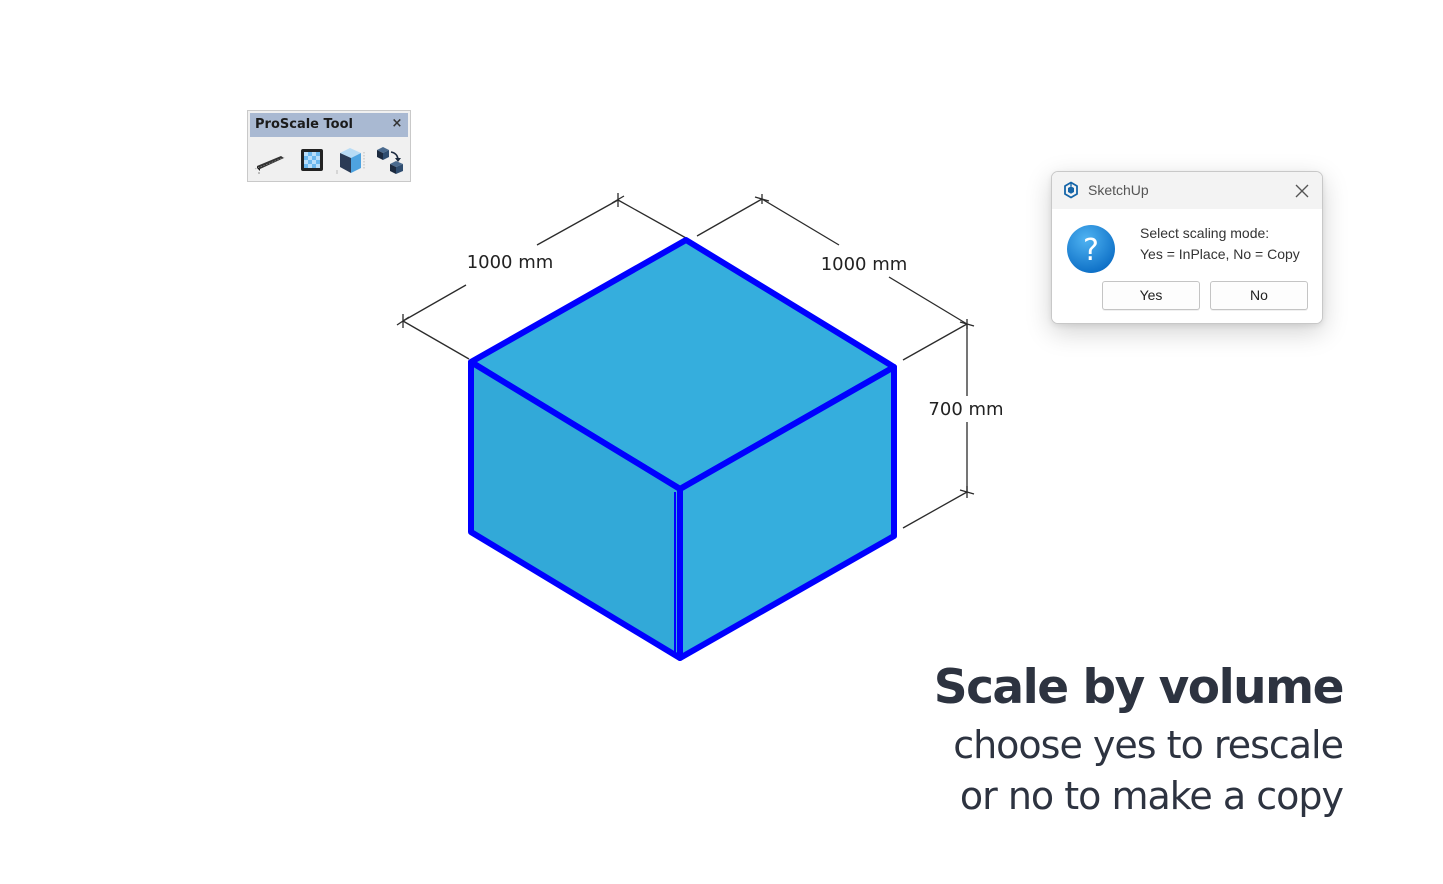 The image size is (1443, 884). What do you see at coordinates (1259, 295) in the screenshot?
I see `no-button: No` at bounding box center [1259, 295].